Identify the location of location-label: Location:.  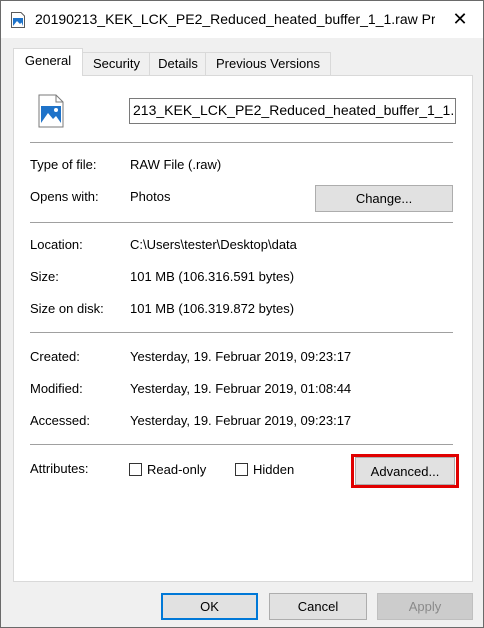
(56, 244).